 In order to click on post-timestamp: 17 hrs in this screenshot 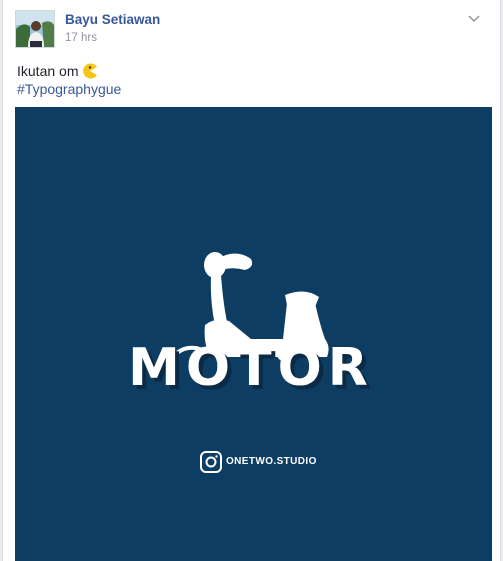, I will do `click(81, 38)`.